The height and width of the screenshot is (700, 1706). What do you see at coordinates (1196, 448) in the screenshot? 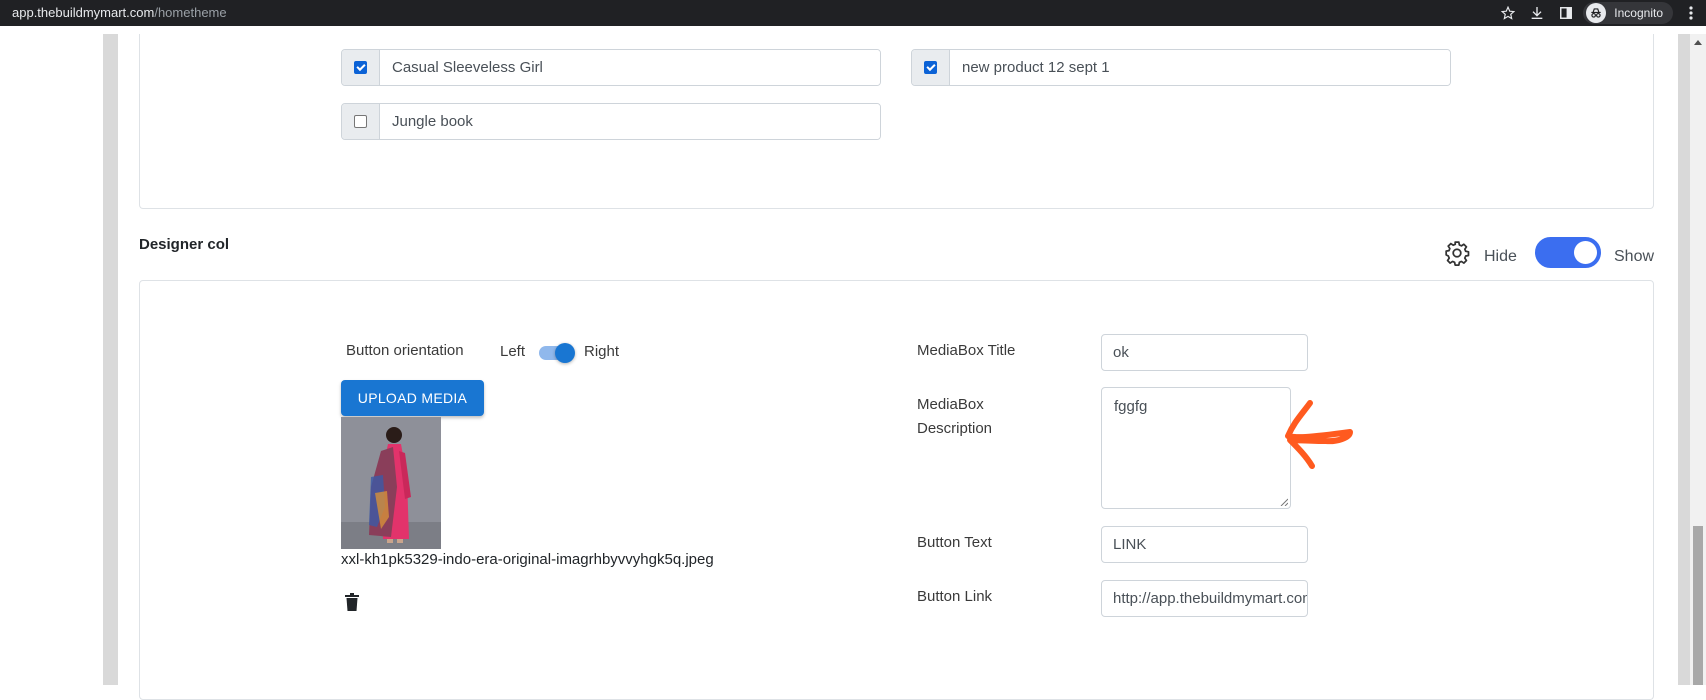
I see `mediabox-description-textarea: fggfg` at bounding box center [1196, 448].